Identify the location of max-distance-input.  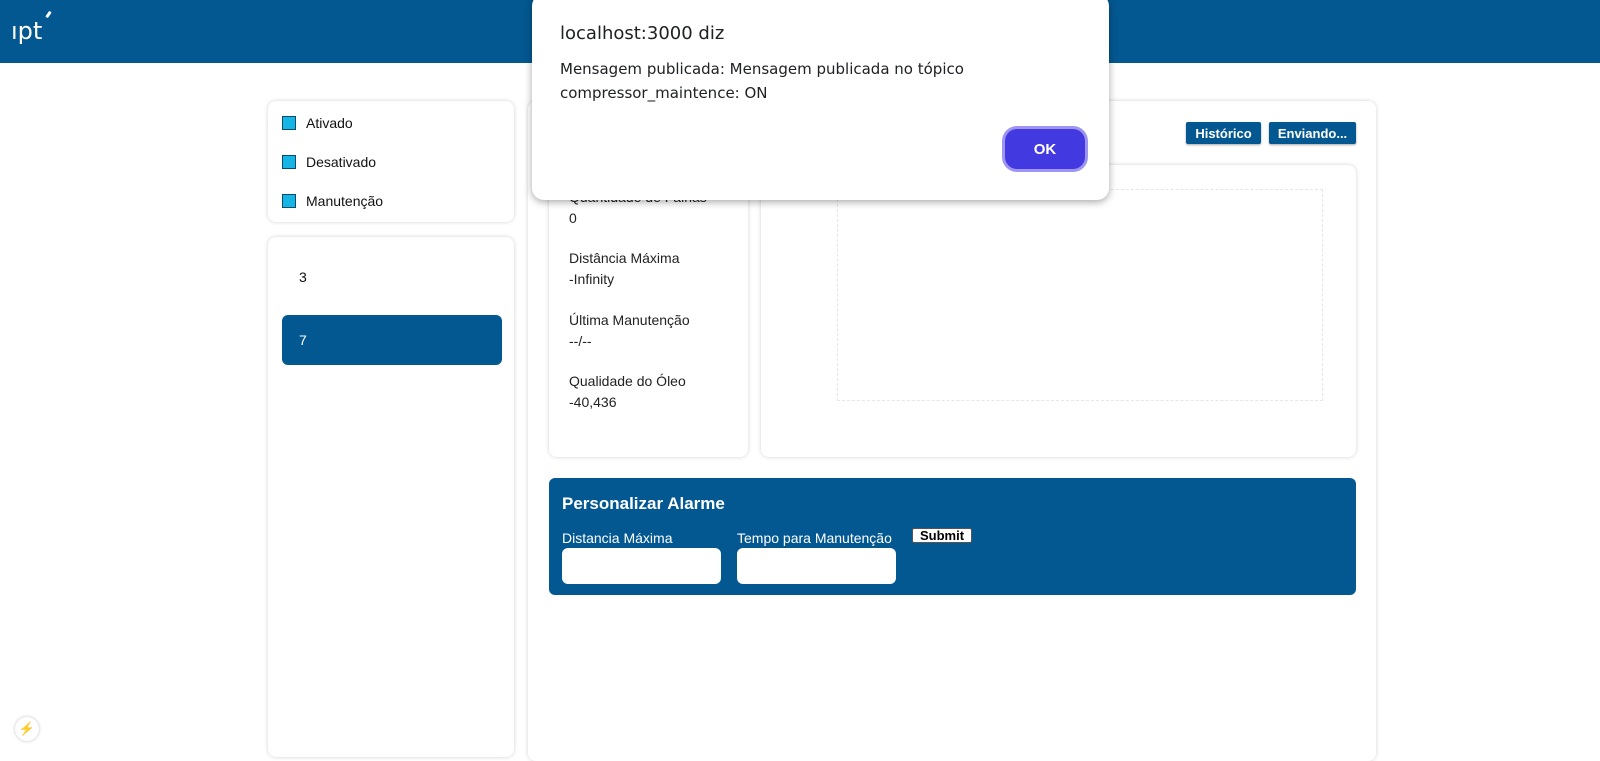
(641, 566).